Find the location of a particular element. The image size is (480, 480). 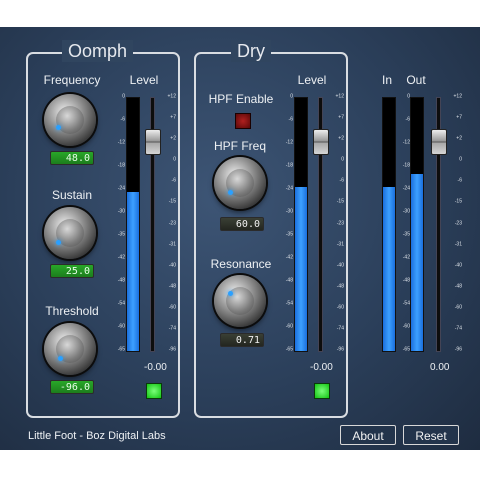

dry-level-value: -0.00 is located at coordinates (321, 367).